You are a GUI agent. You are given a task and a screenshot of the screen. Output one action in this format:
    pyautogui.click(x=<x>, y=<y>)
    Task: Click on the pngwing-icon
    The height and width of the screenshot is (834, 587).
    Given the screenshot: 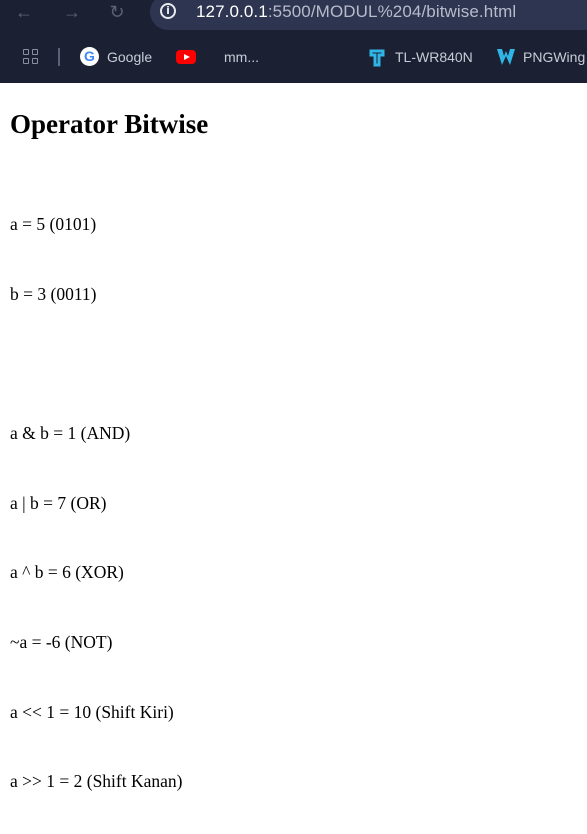 What is the action you would take?
    pyautogui.click(x=506, y=57)
    